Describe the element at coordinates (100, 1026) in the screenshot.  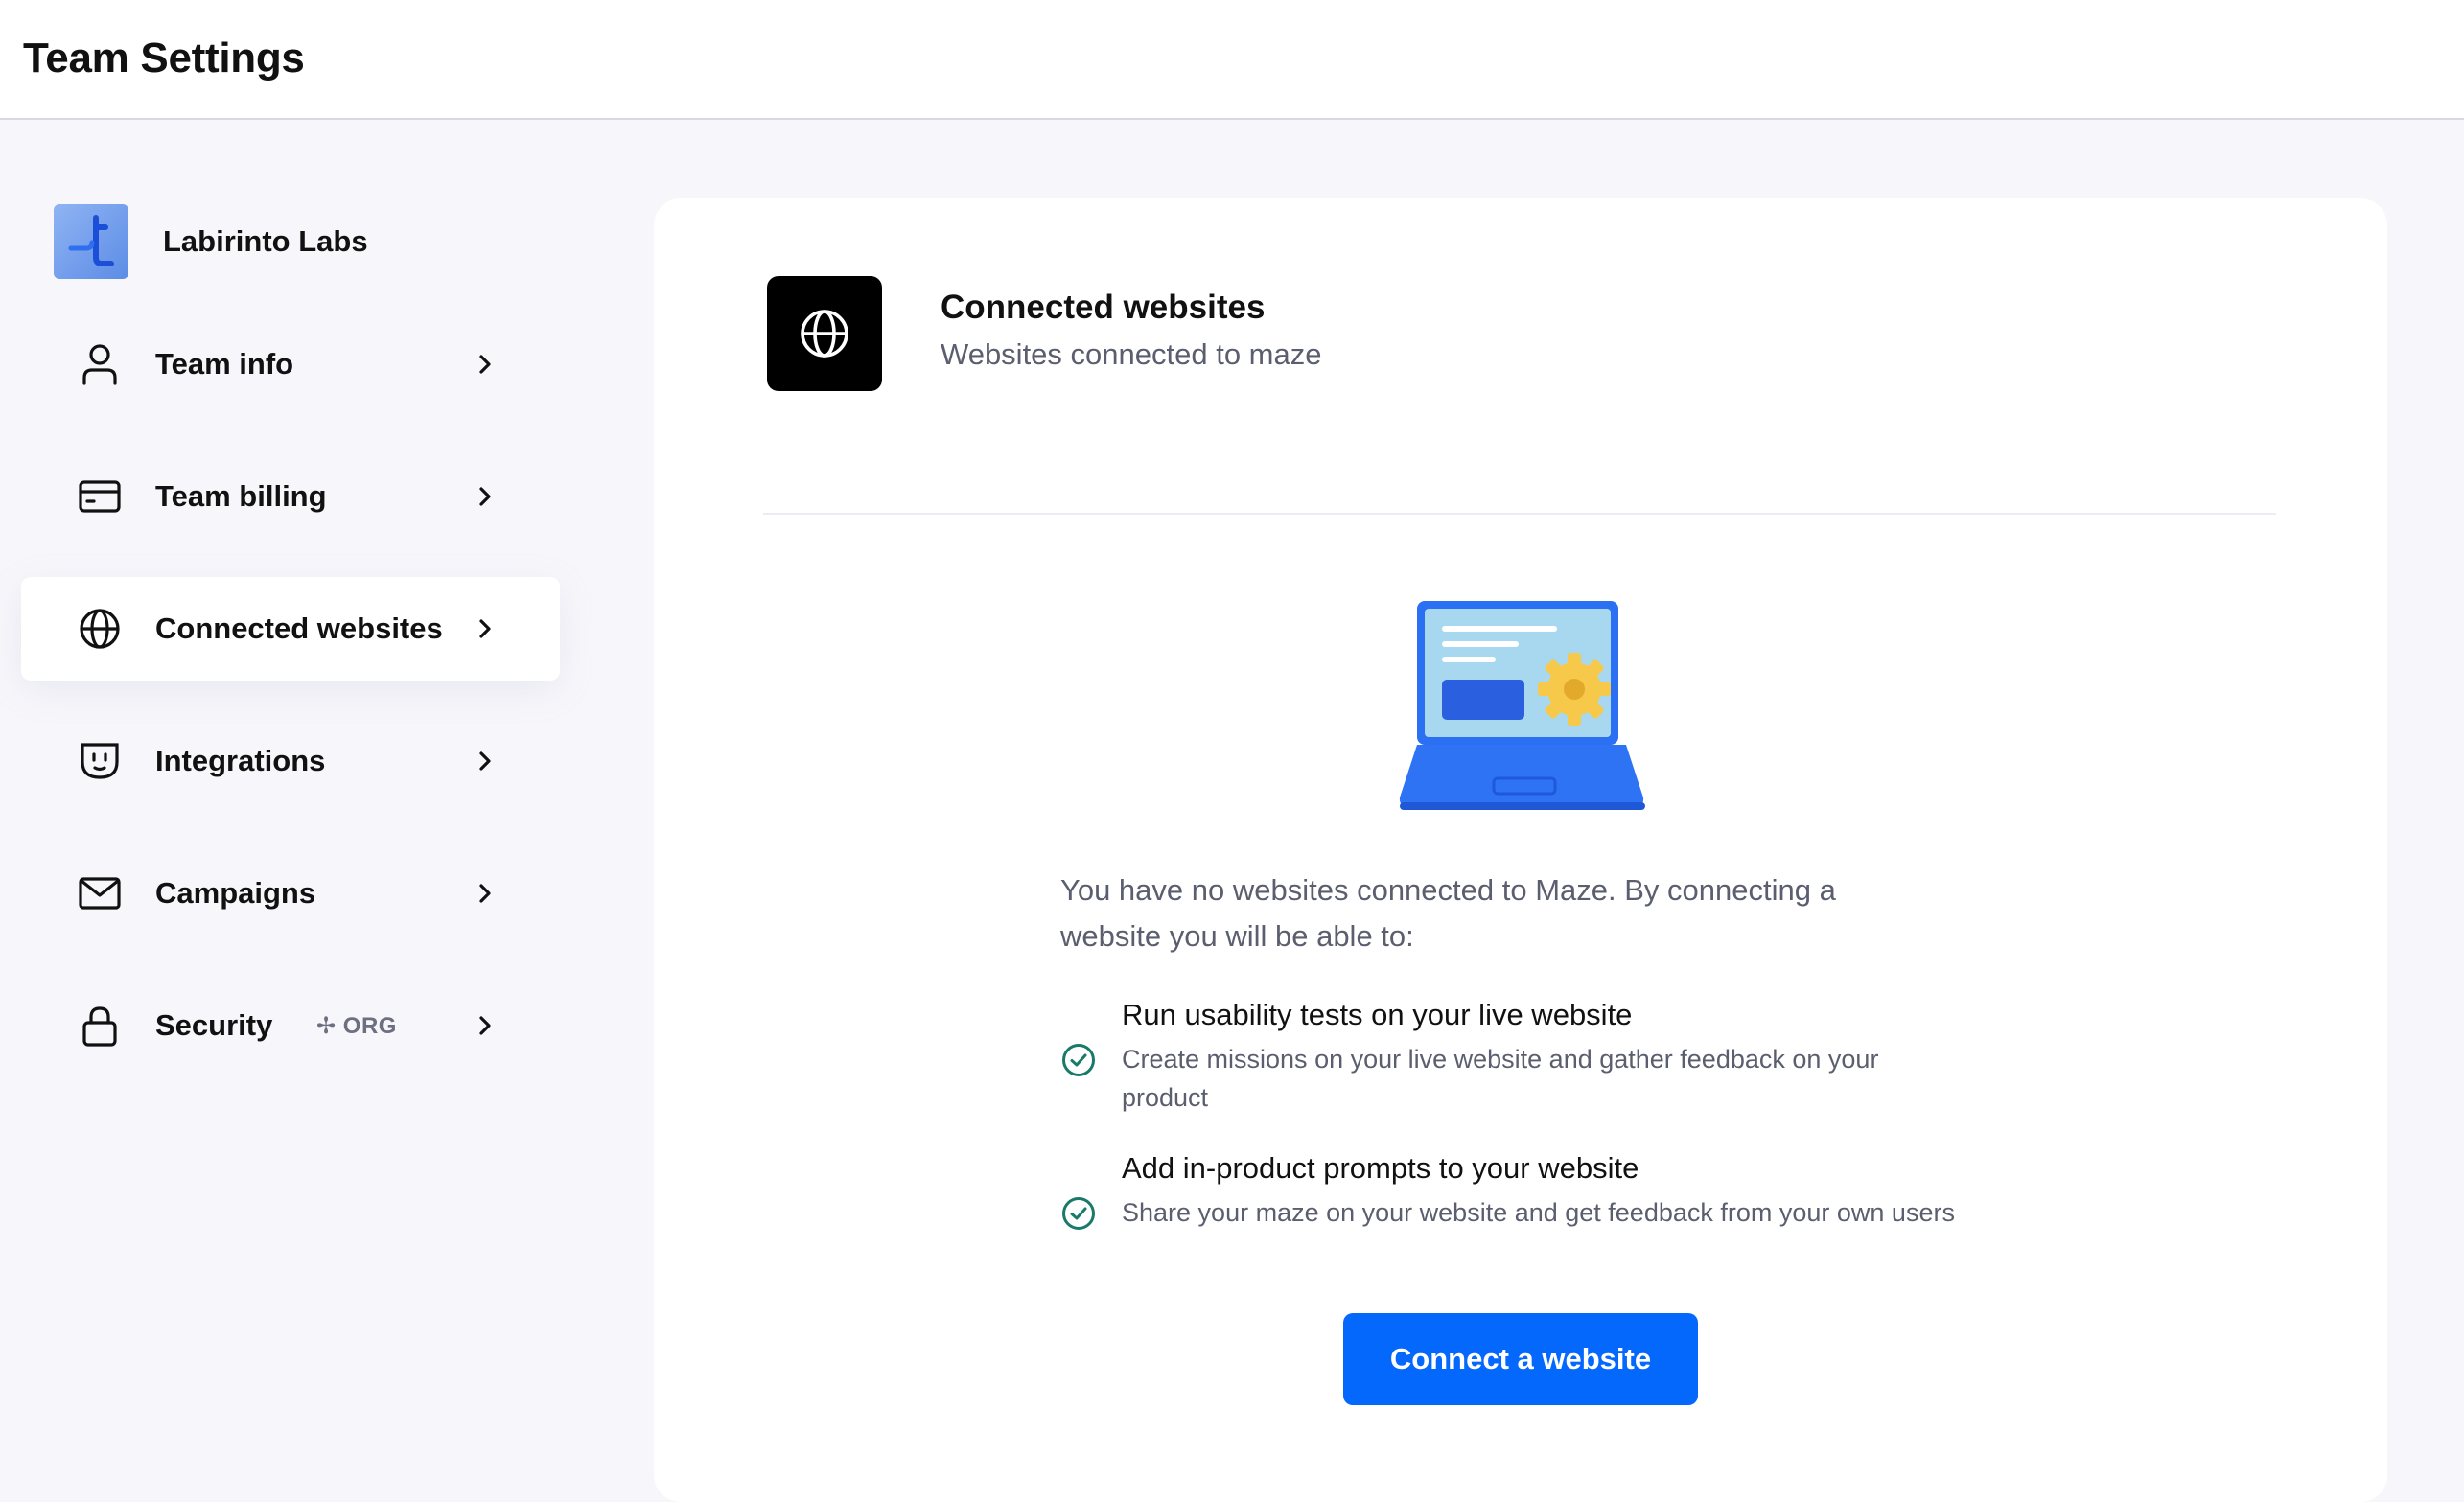
I see `lock-icon` at that location.